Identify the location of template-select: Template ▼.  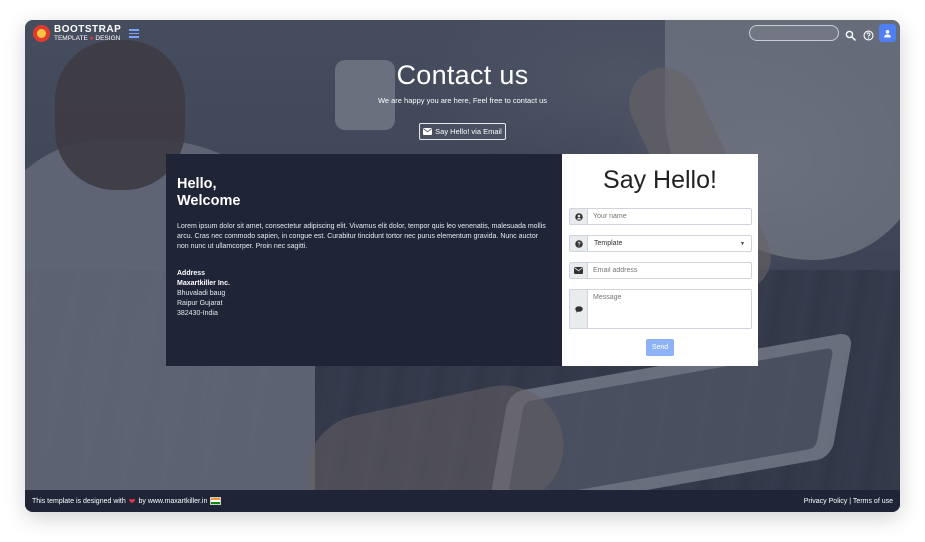
(669, 243).